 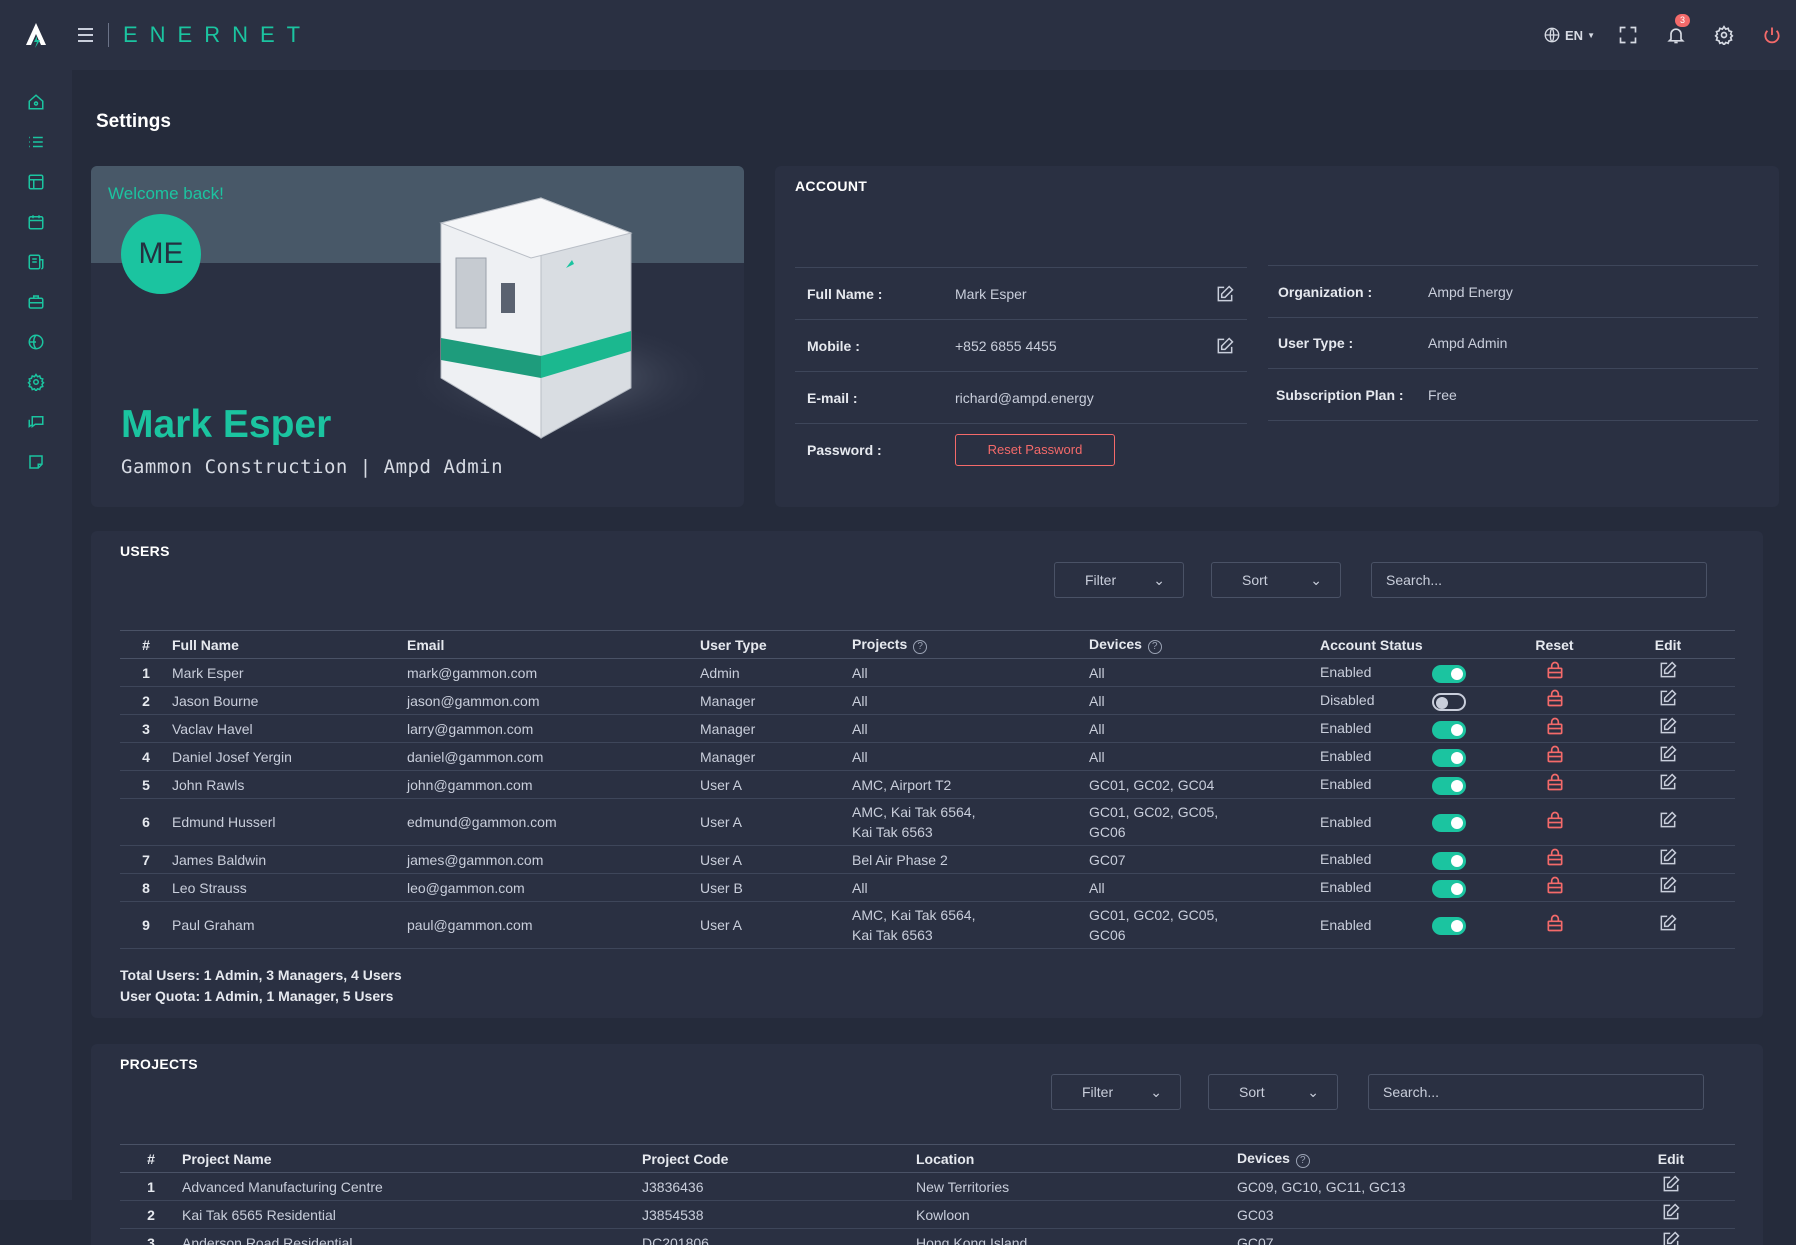 I want to click on user-email: edmund@gammon.com, so click(x=553, y=822).